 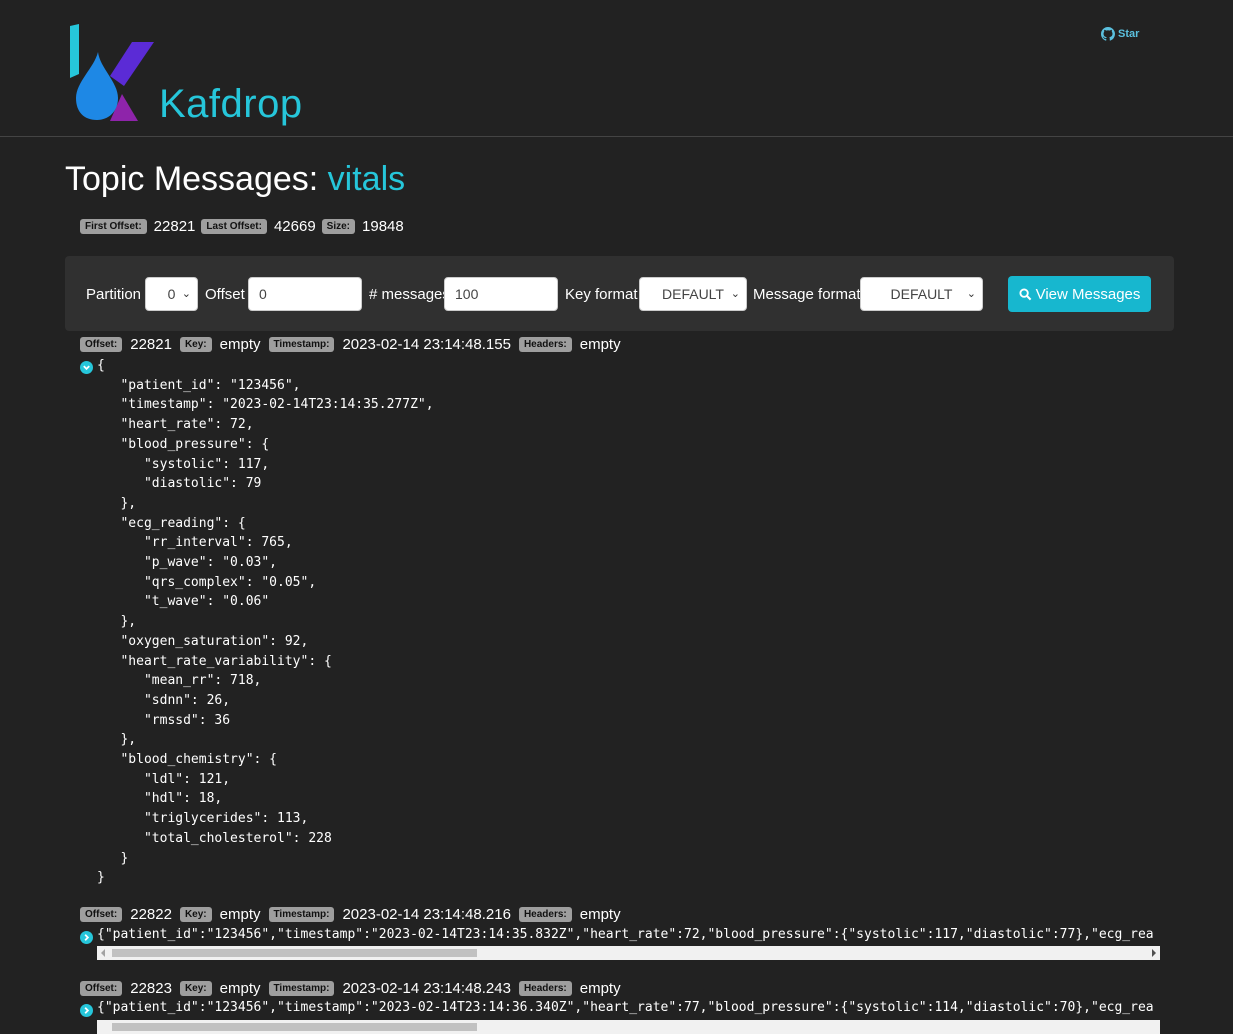 I want to click on navbar: Kafdrop Star, so click(x=616, y=68).